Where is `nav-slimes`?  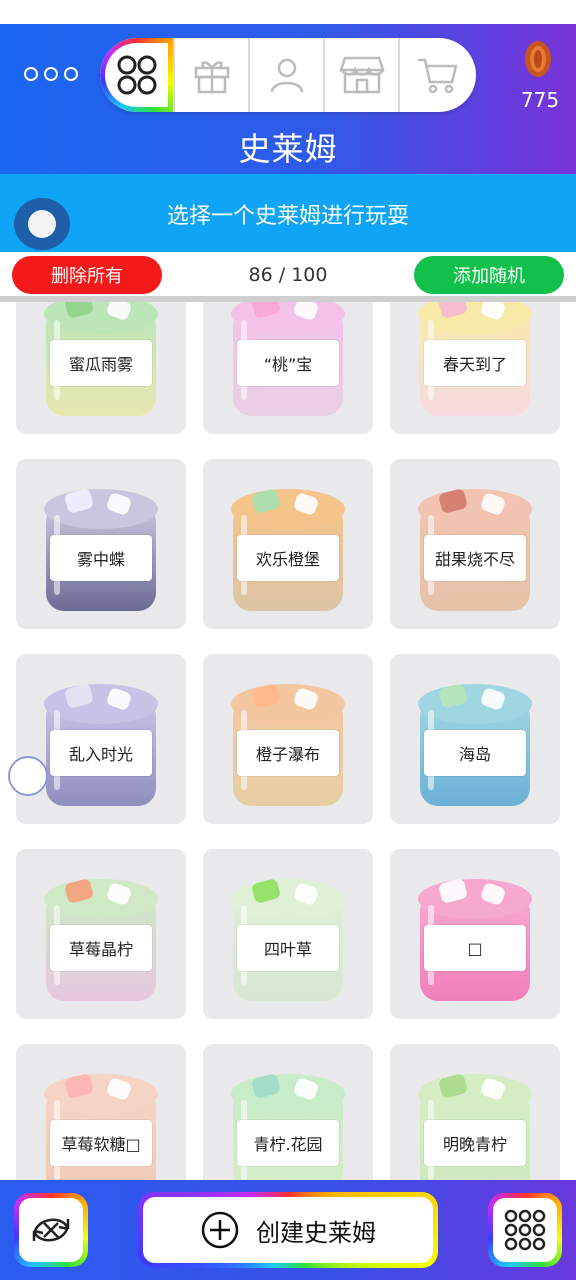
nav-slimes is located at coordinates (137, 75).